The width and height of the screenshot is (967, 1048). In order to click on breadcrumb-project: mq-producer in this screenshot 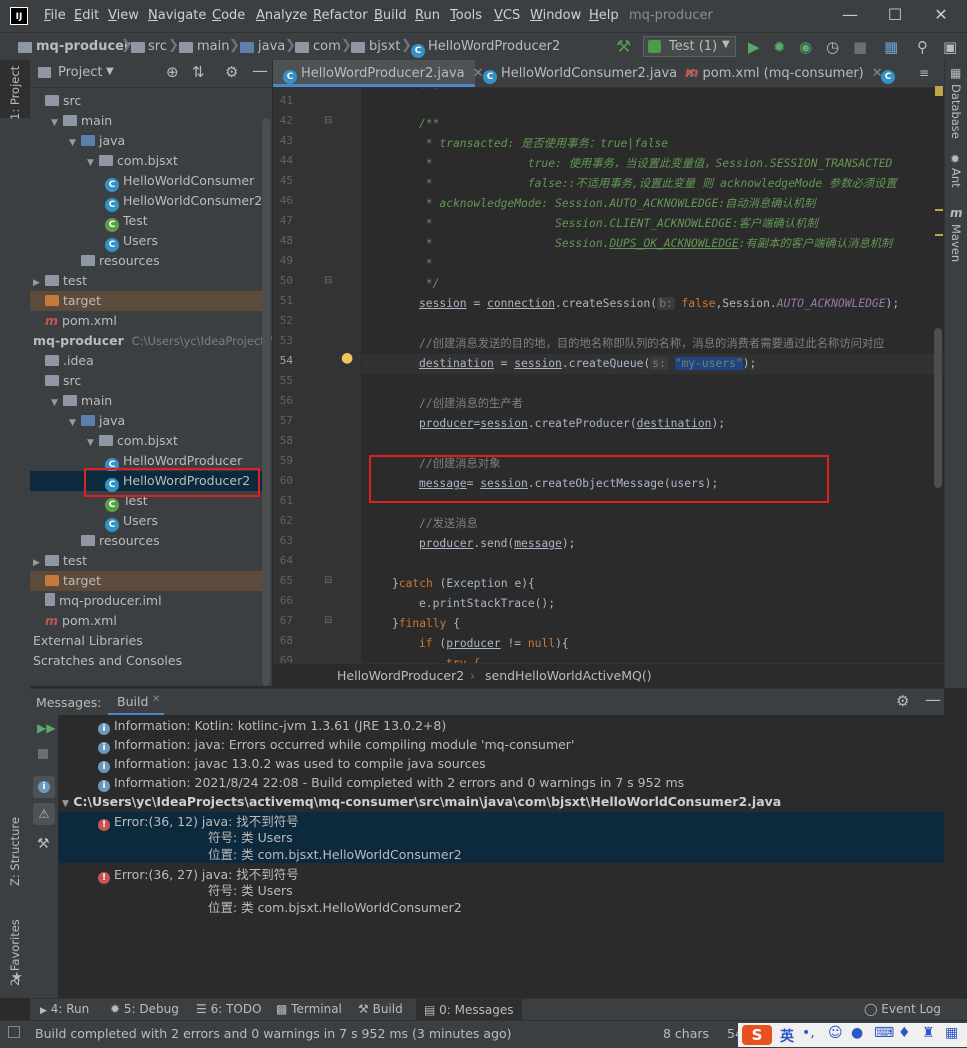, I will do `click(83, 46)`.